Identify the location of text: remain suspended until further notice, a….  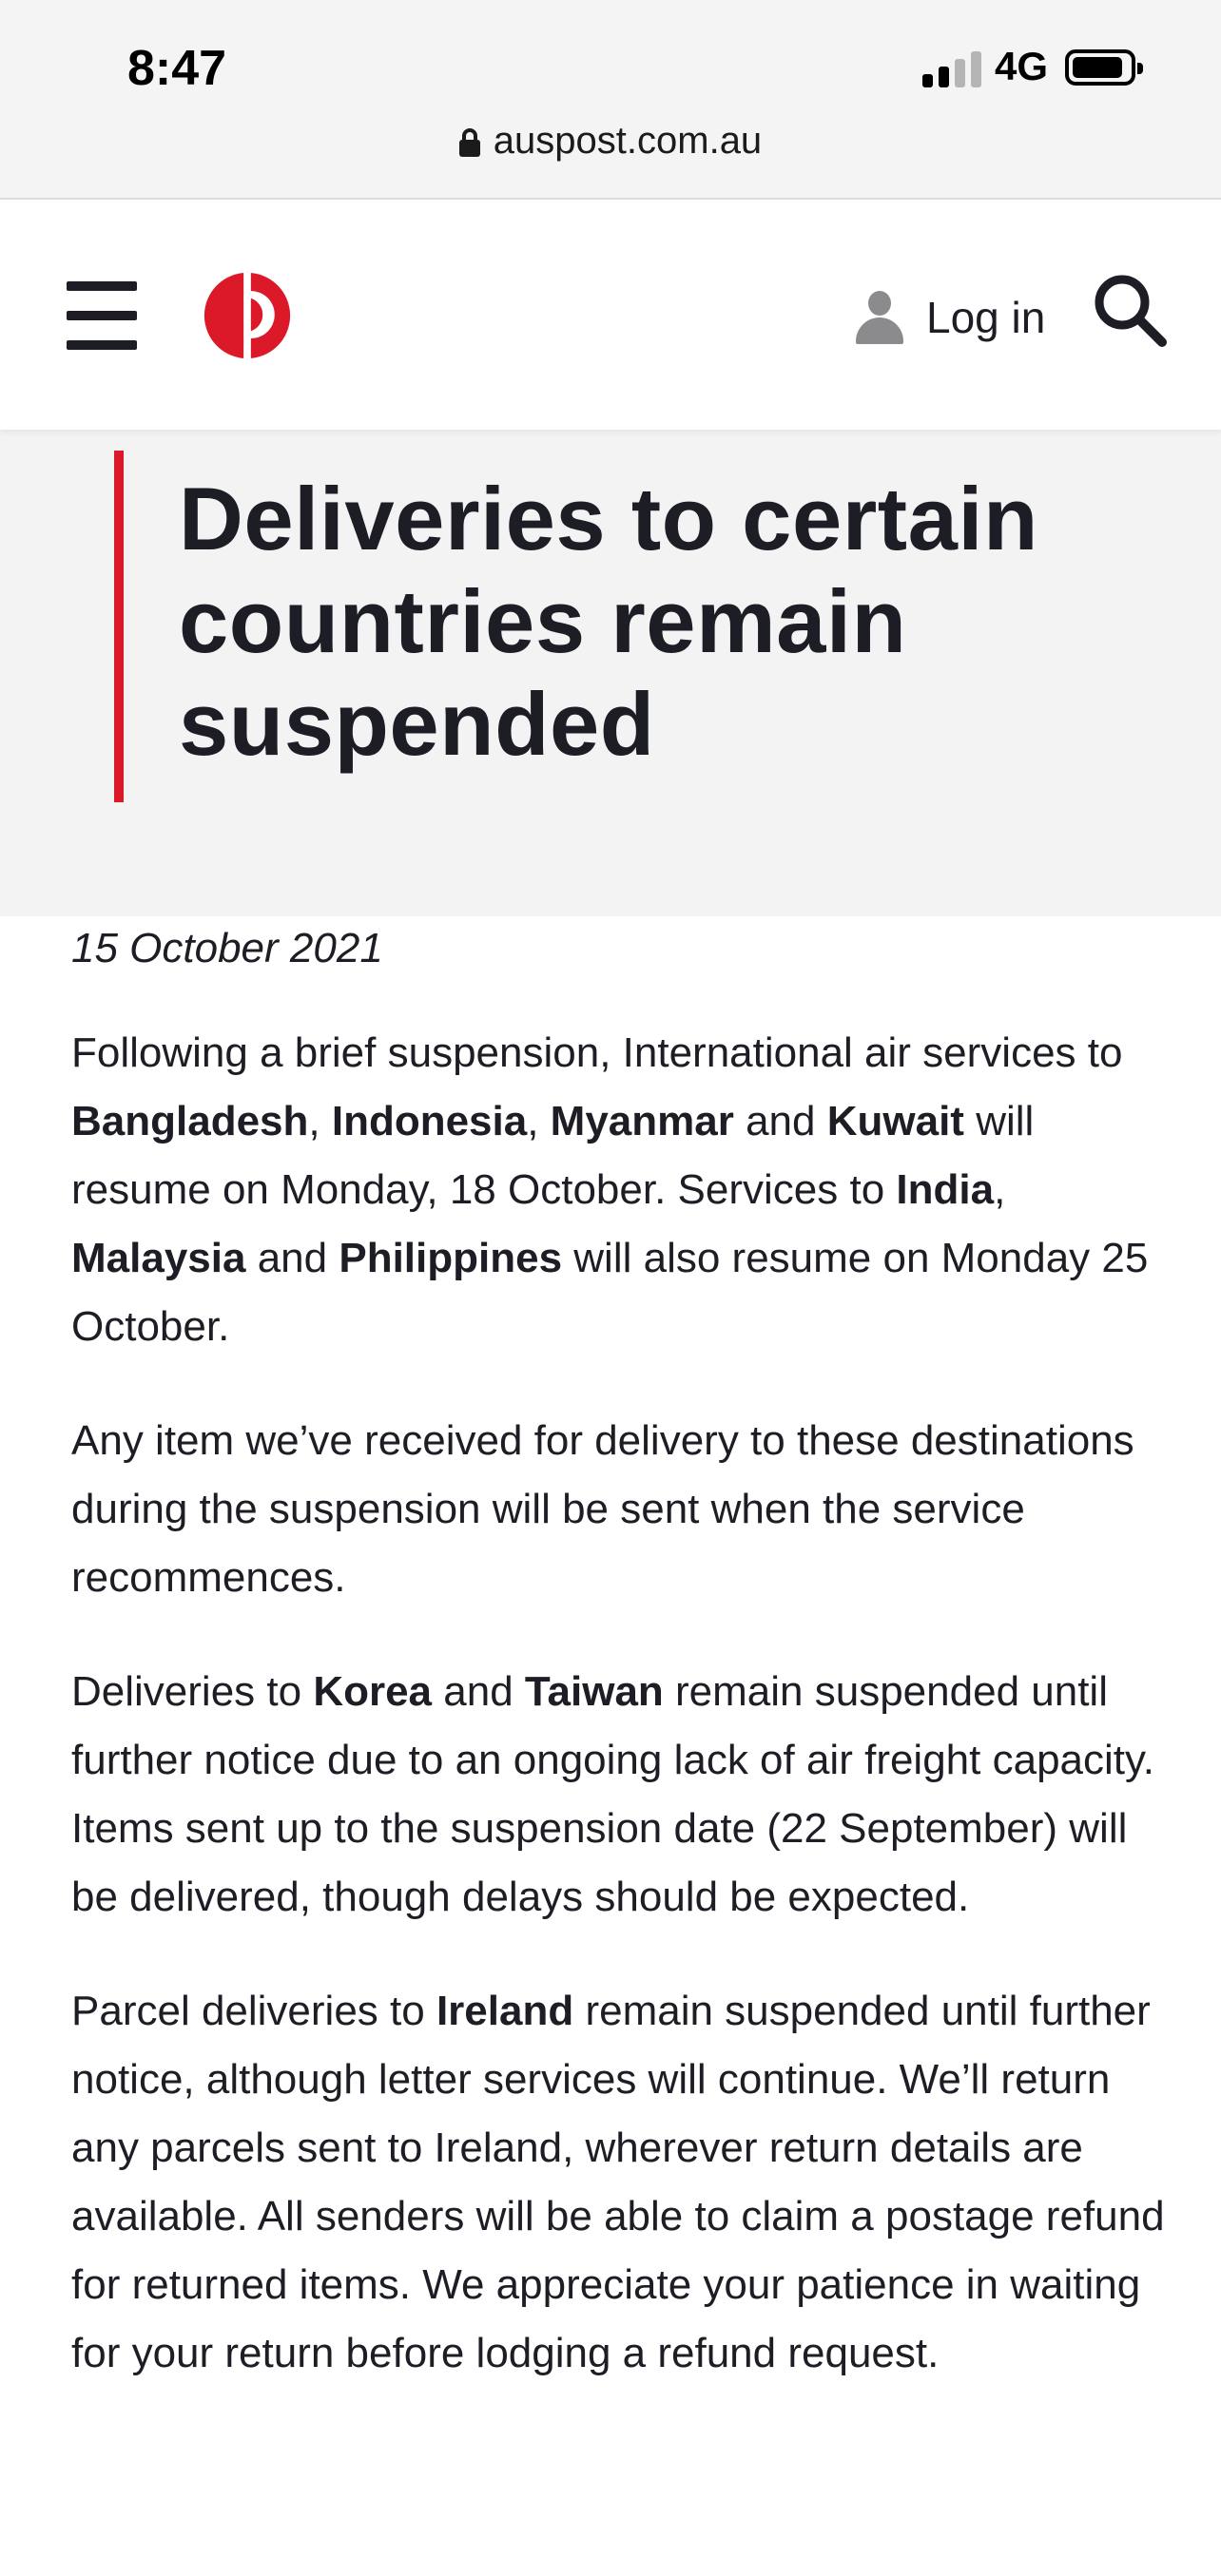
(618, 2182).